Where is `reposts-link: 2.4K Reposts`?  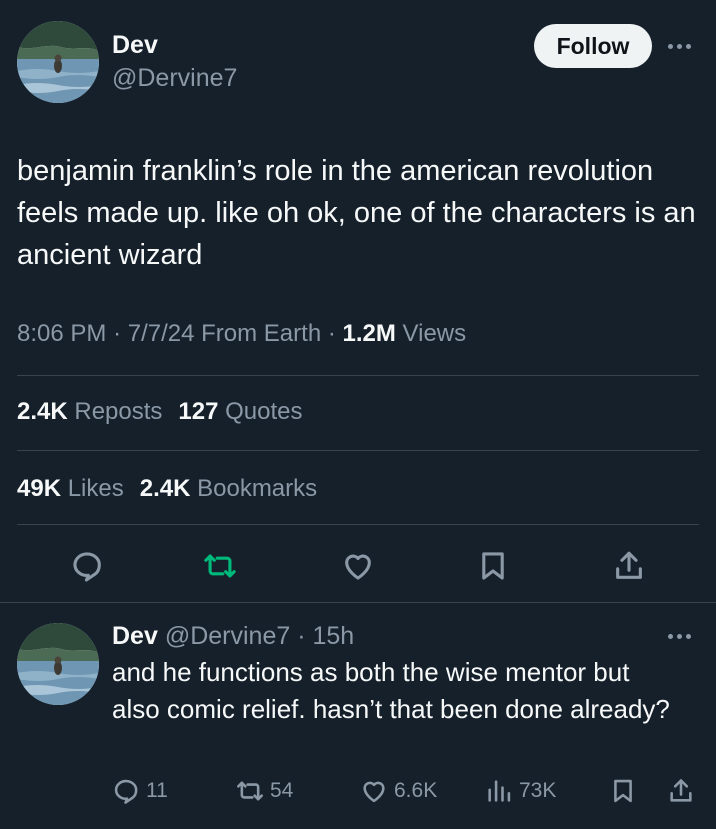
reposts-link: 2.4K Reposts is located at coordinates (89, 411).